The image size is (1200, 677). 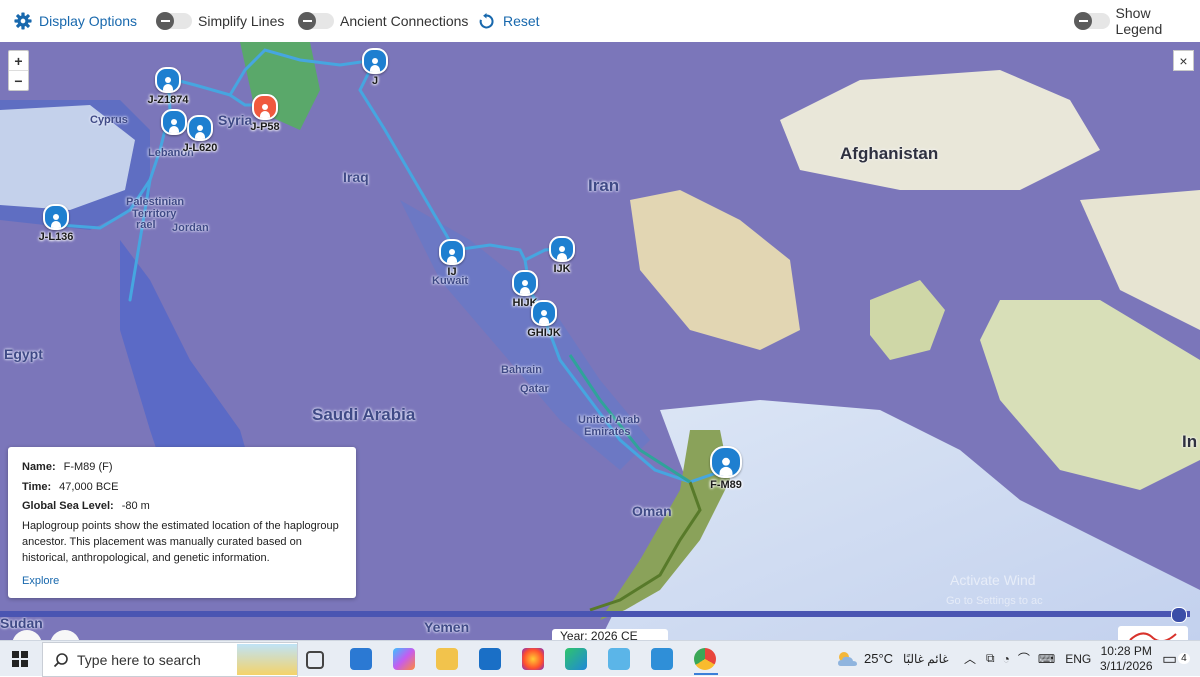 What do you see at coordinates (490, 659) in the screenshot?
I see `outlook-icon` at bounding box center [490, 659].